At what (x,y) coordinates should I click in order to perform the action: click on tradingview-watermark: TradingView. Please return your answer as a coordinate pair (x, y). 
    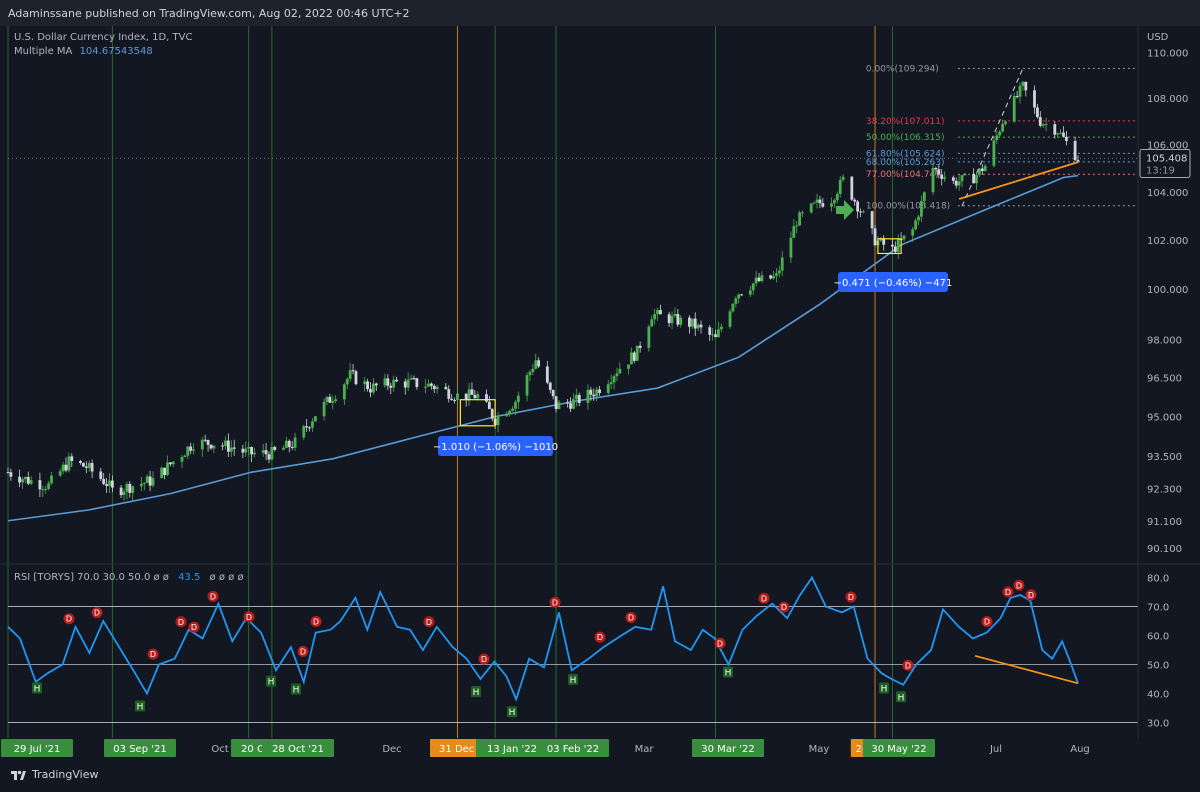
    Looking at the image, I should click on (54, 774).